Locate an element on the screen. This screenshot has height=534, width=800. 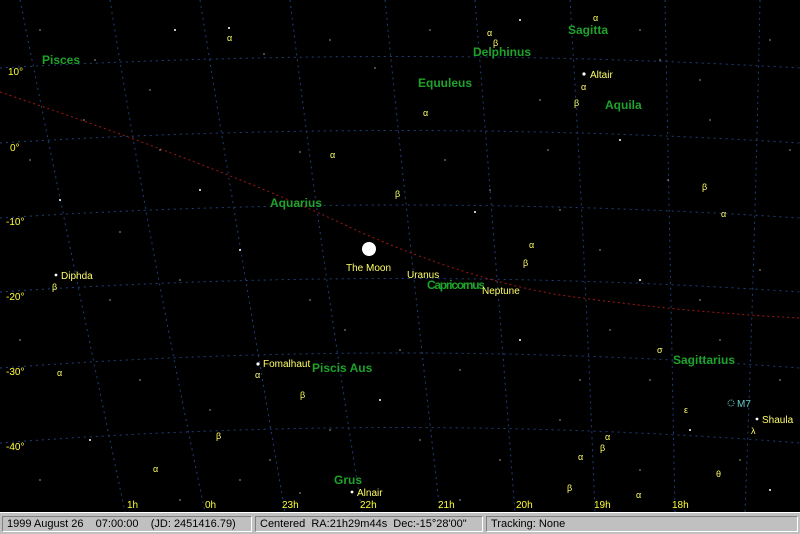
neptune-label: Neptune is located at coordinates (501, 291).